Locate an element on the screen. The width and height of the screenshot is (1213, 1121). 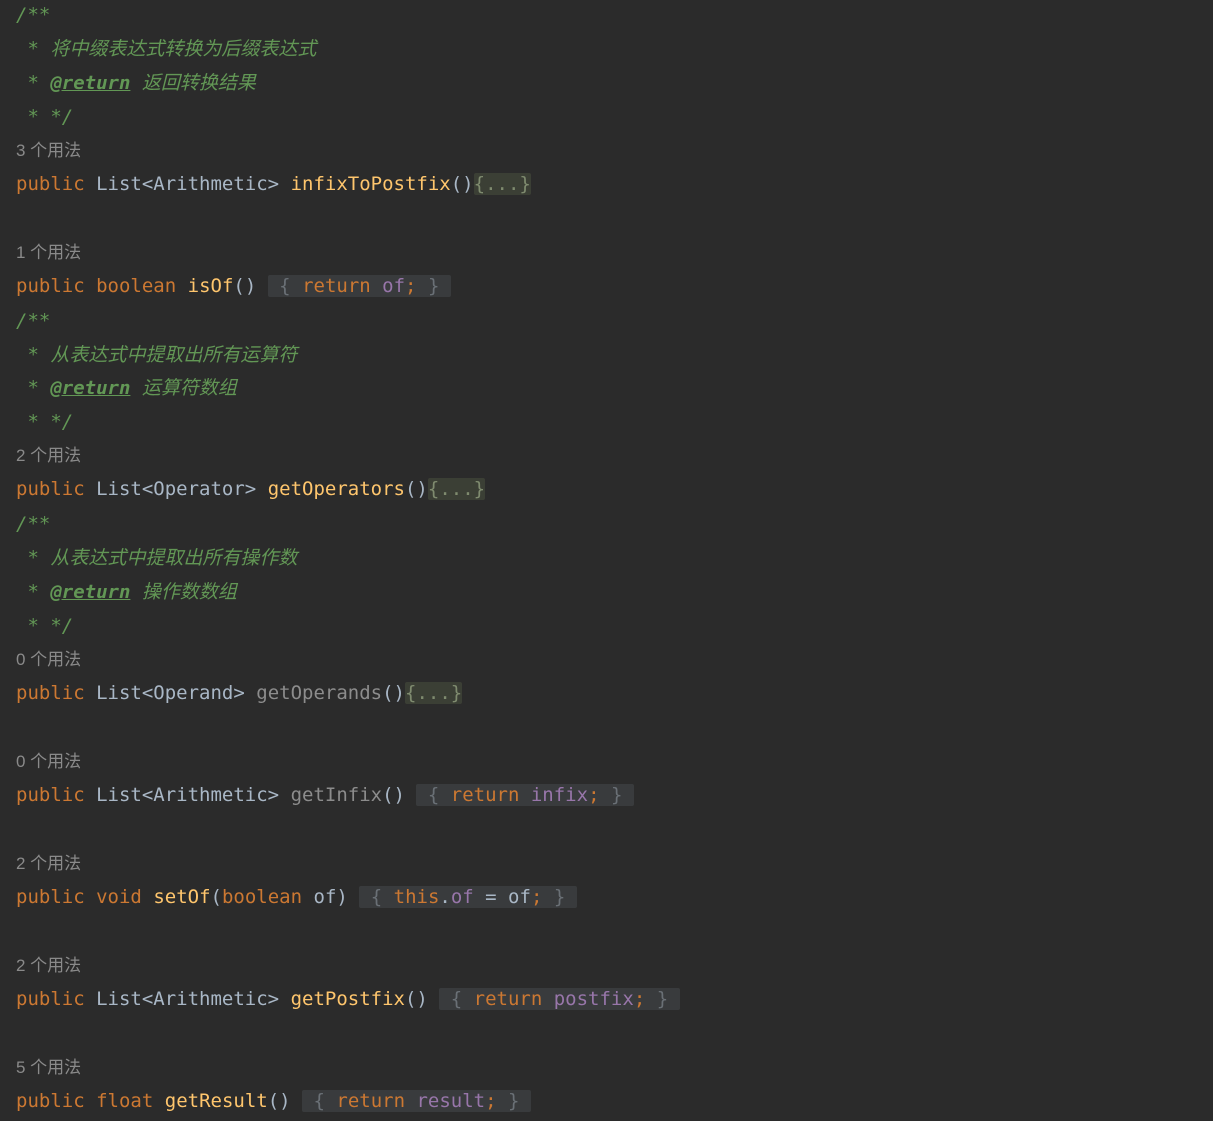
usage-hint: 1 个用法 is located at coordinates (48, 253).